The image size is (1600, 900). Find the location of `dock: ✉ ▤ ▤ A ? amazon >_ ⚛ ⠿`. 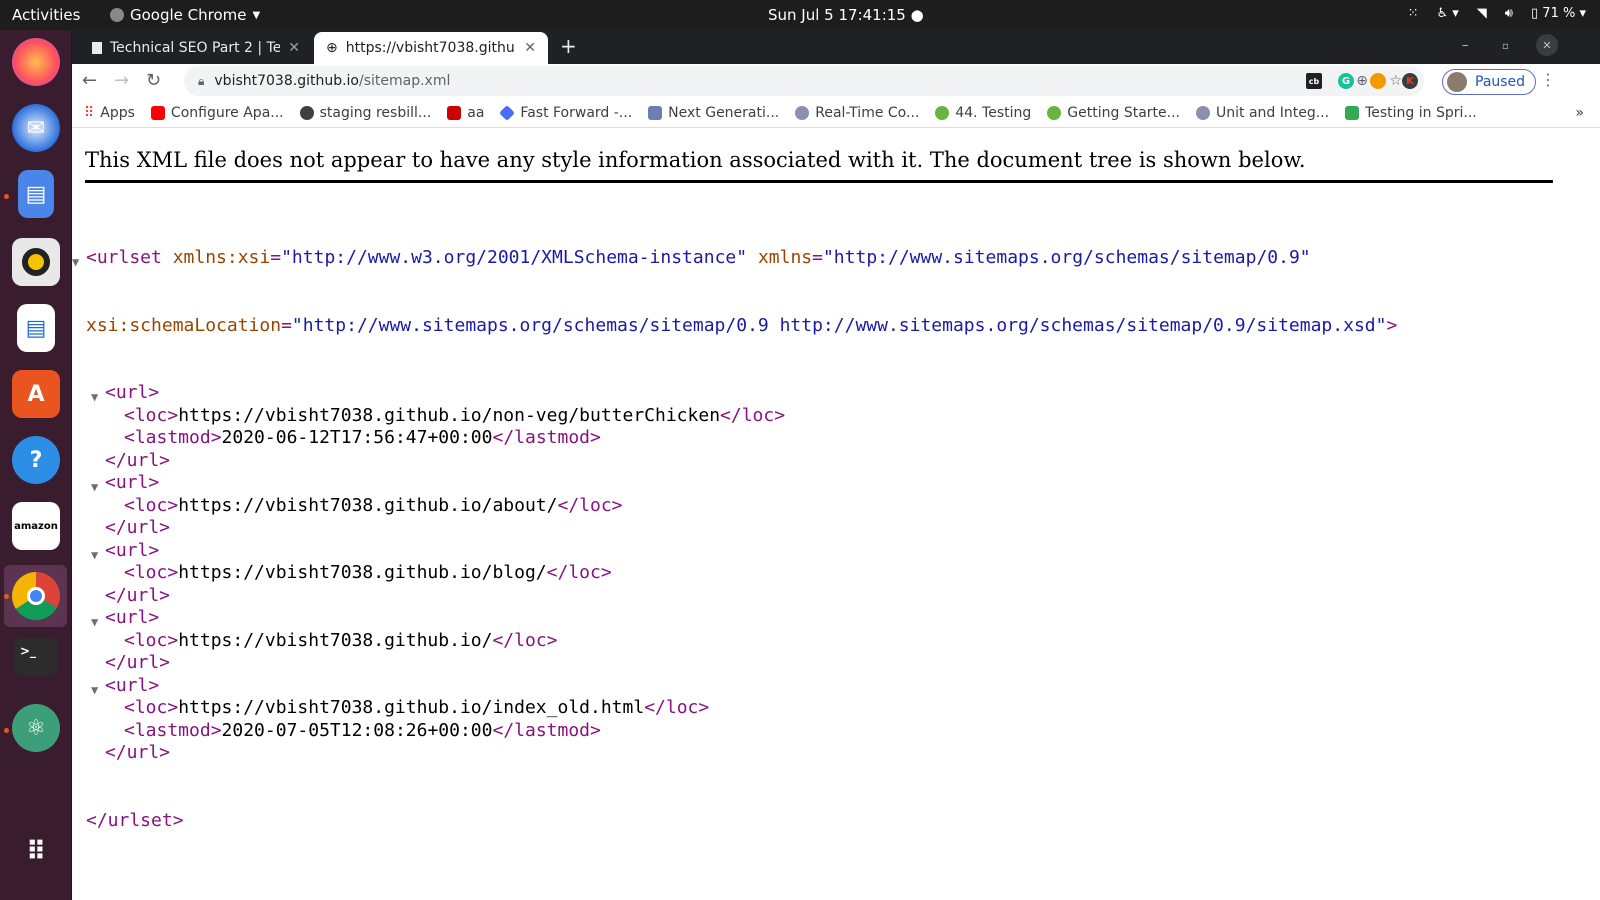

dock: ✉ ▤ ▤ A ? amazon >_ ⚛ ⠿ is located at coordinates (36, 465).